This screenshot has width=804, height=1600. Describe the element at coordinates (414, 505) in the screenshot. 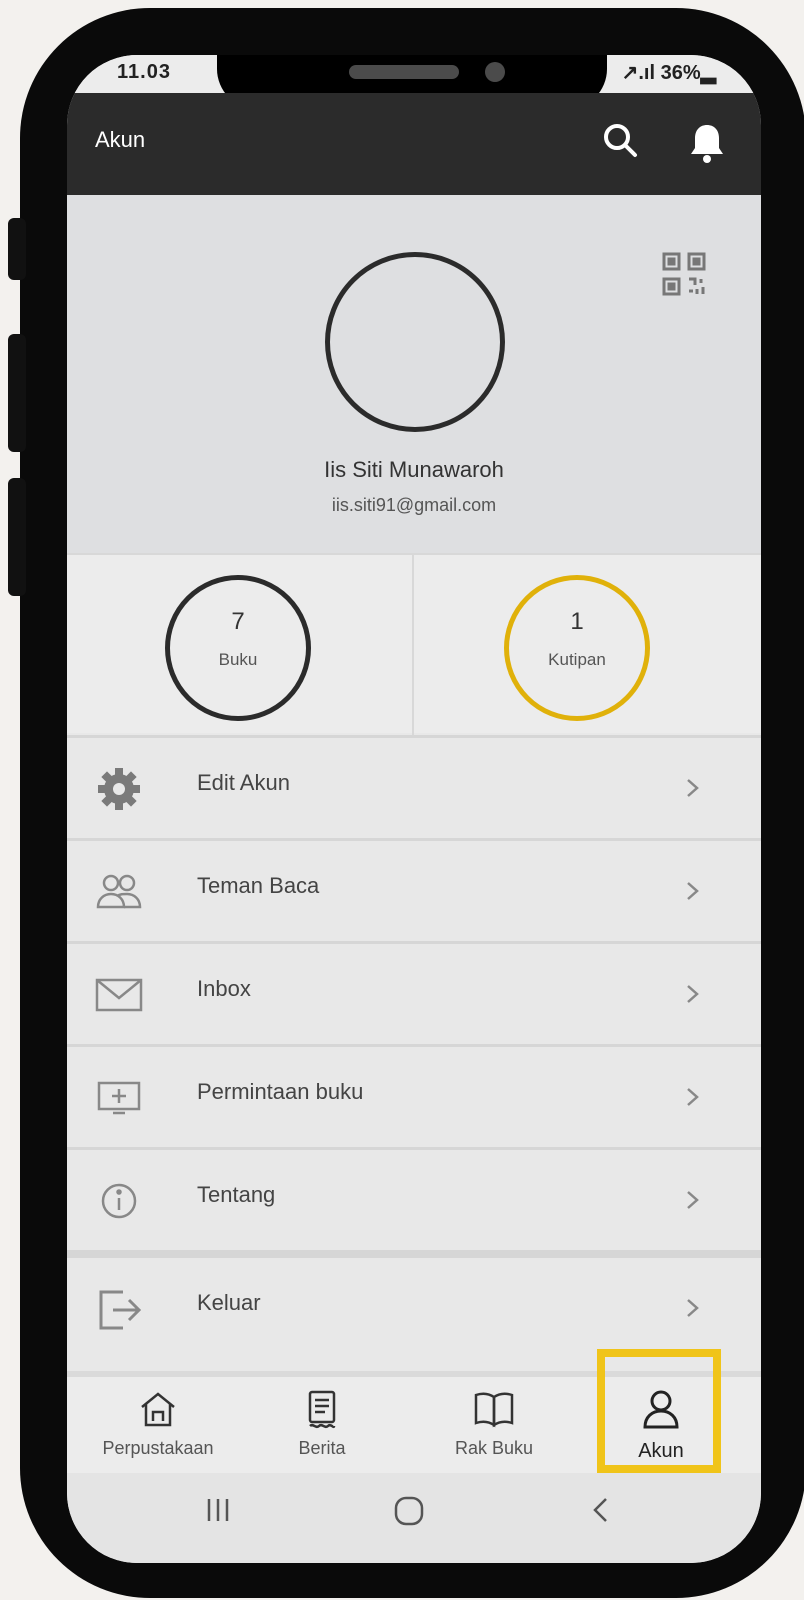

I see `profile-email: iis.siti91@gmail.com` at that location.